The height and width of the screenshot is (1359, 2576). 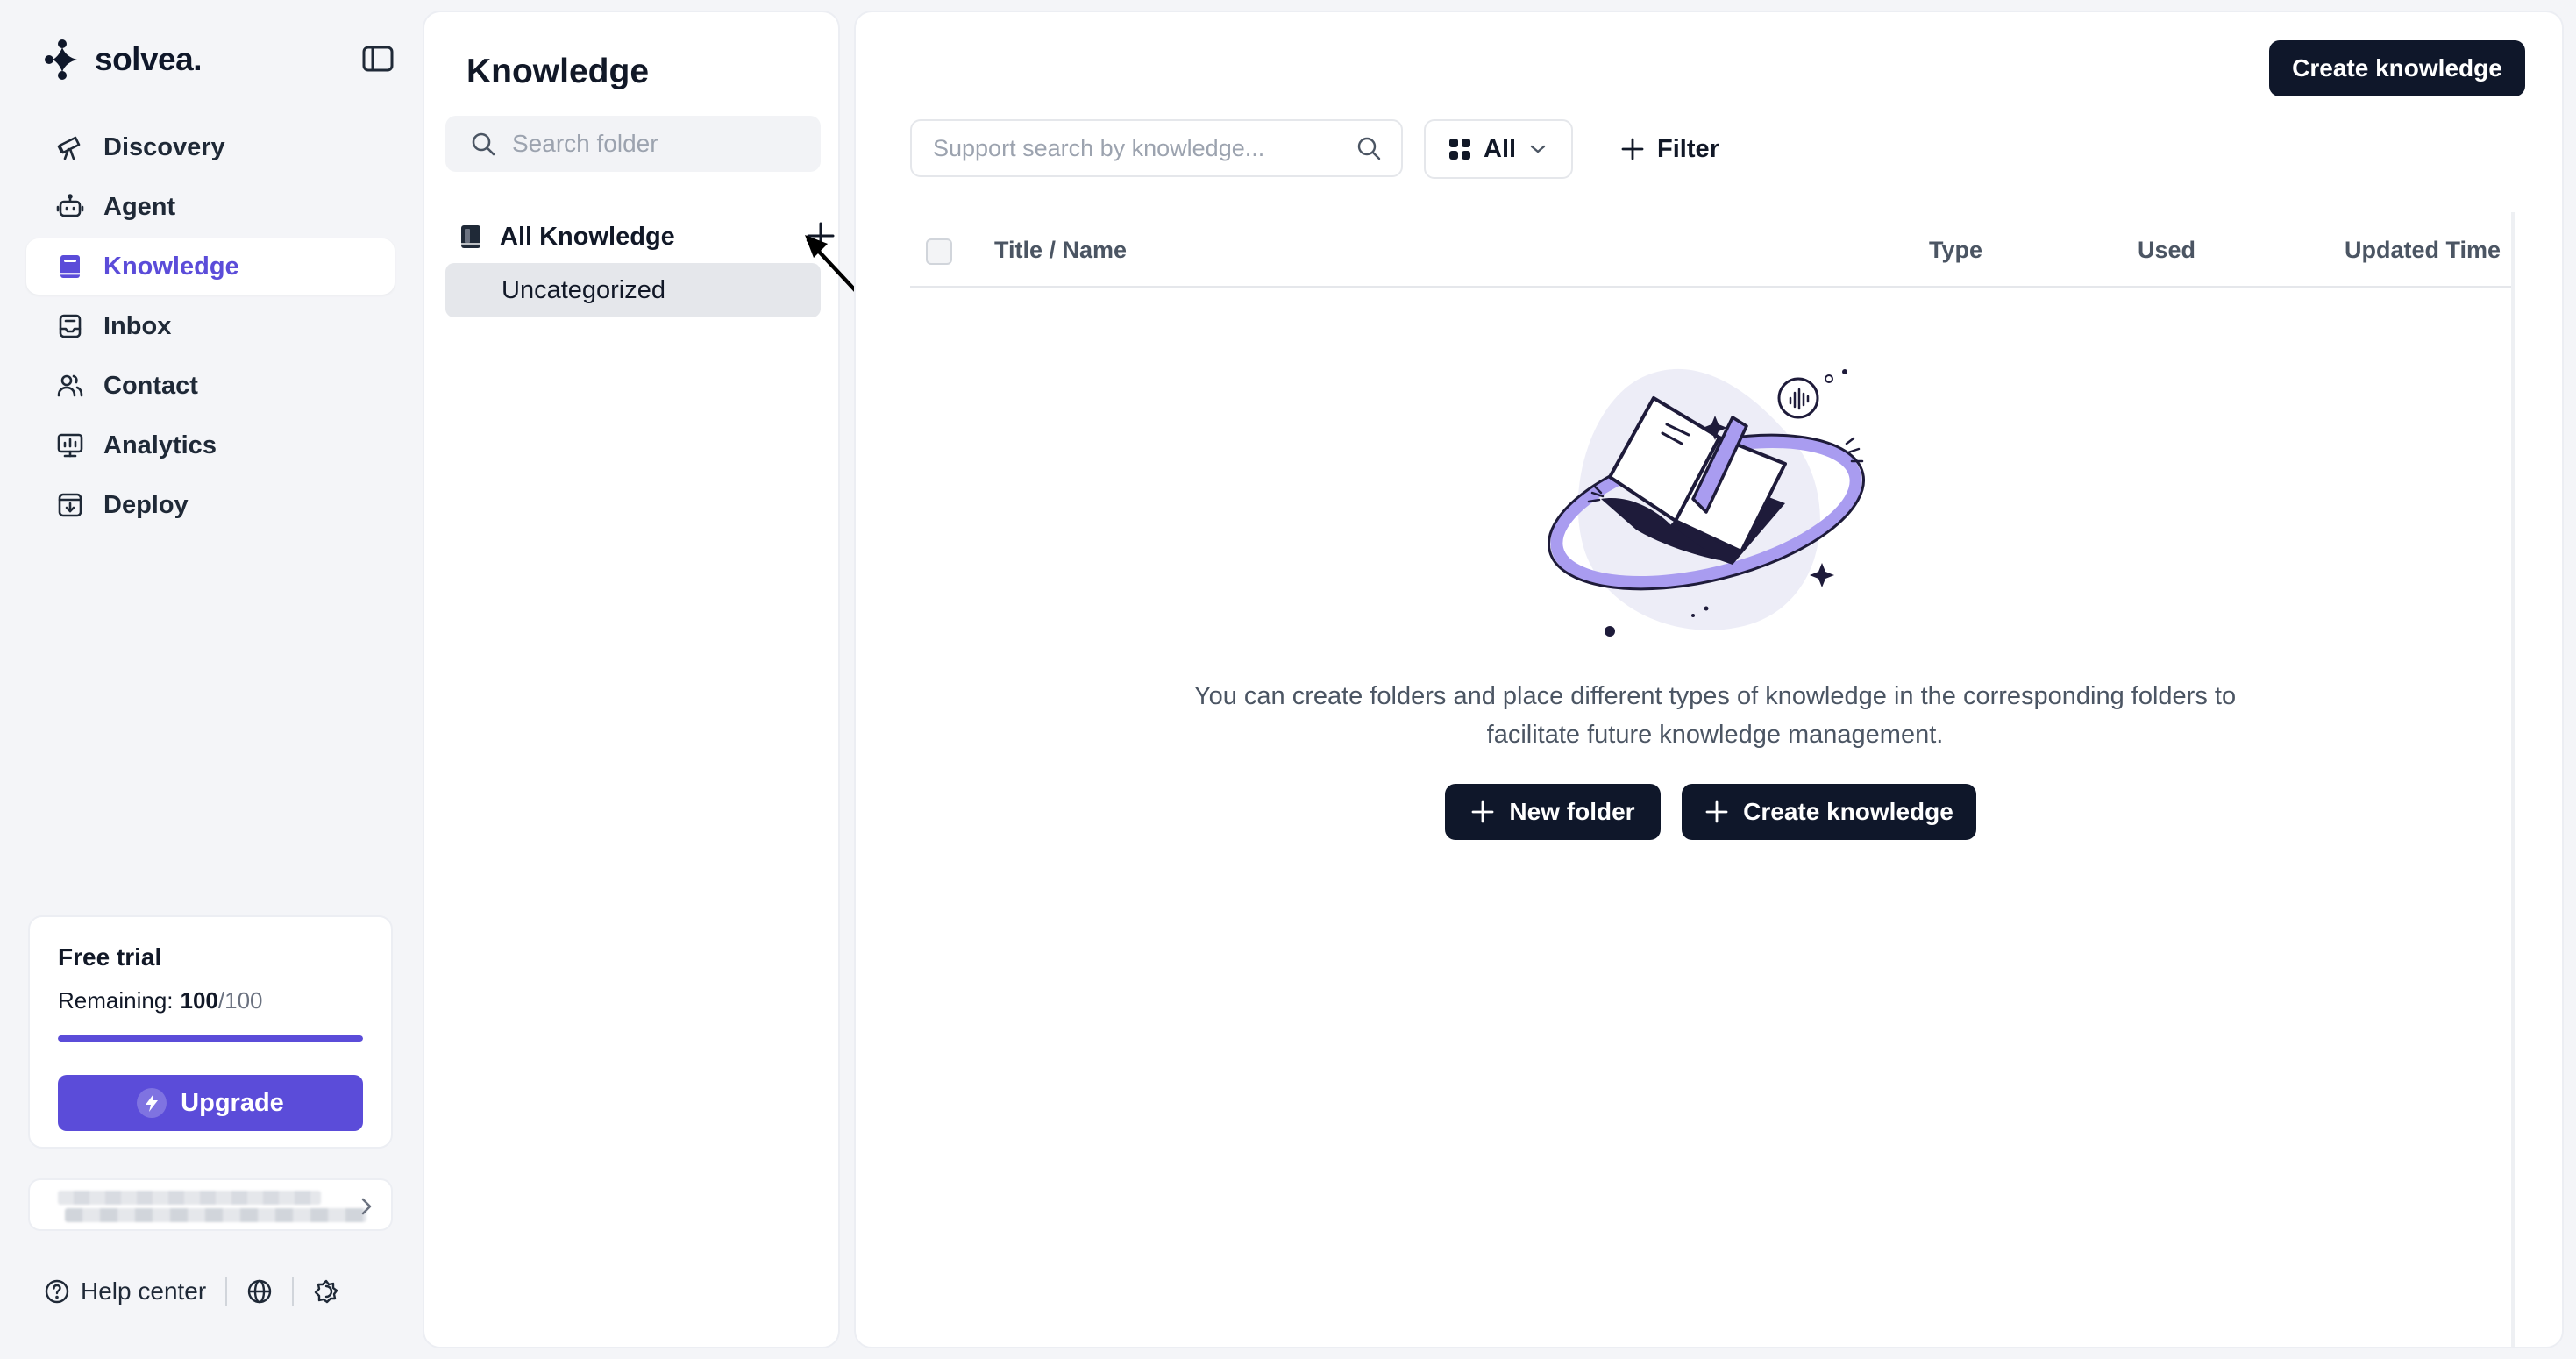 What do you see at coordinates (587, 236) in the screenshot?
I see `folder-all-label: All Knowledge` at bounding box center [587, 236].